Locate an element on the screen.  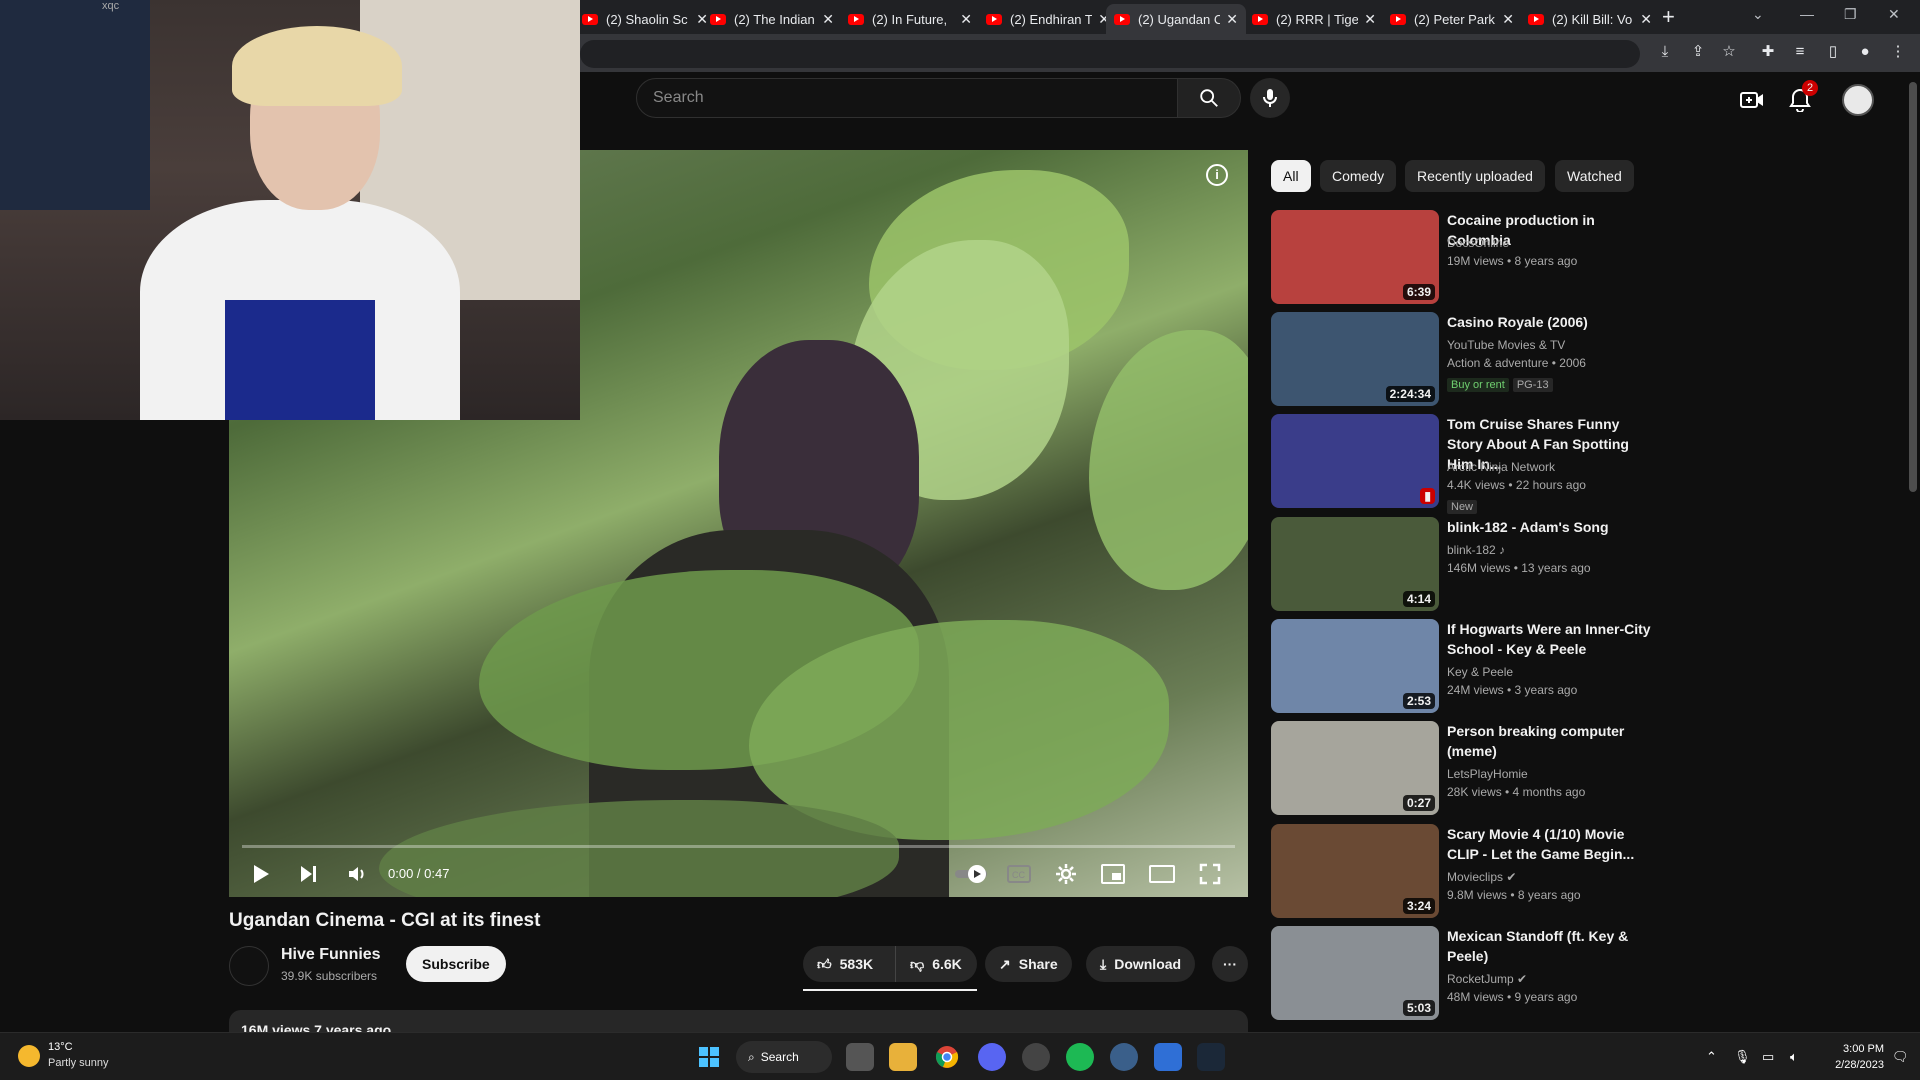
recommendation-channel: RocketJump ✔ is located at coordinates (1557, 979).